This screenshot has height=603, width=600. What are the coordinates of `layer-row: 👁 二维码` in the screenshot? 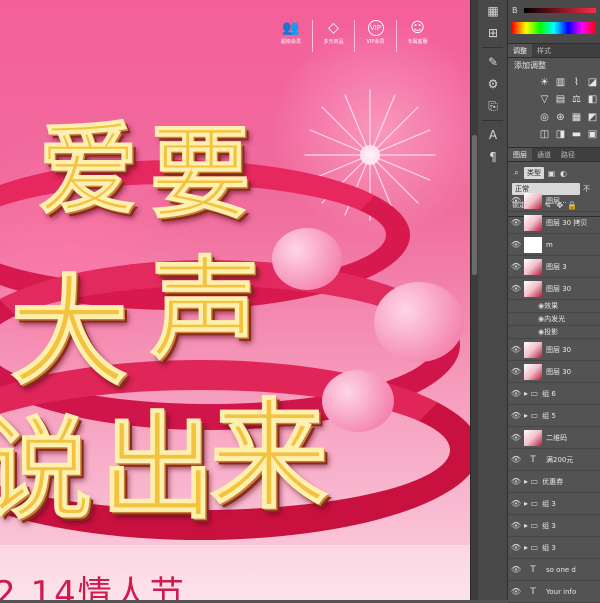 It's located at (554, 438).